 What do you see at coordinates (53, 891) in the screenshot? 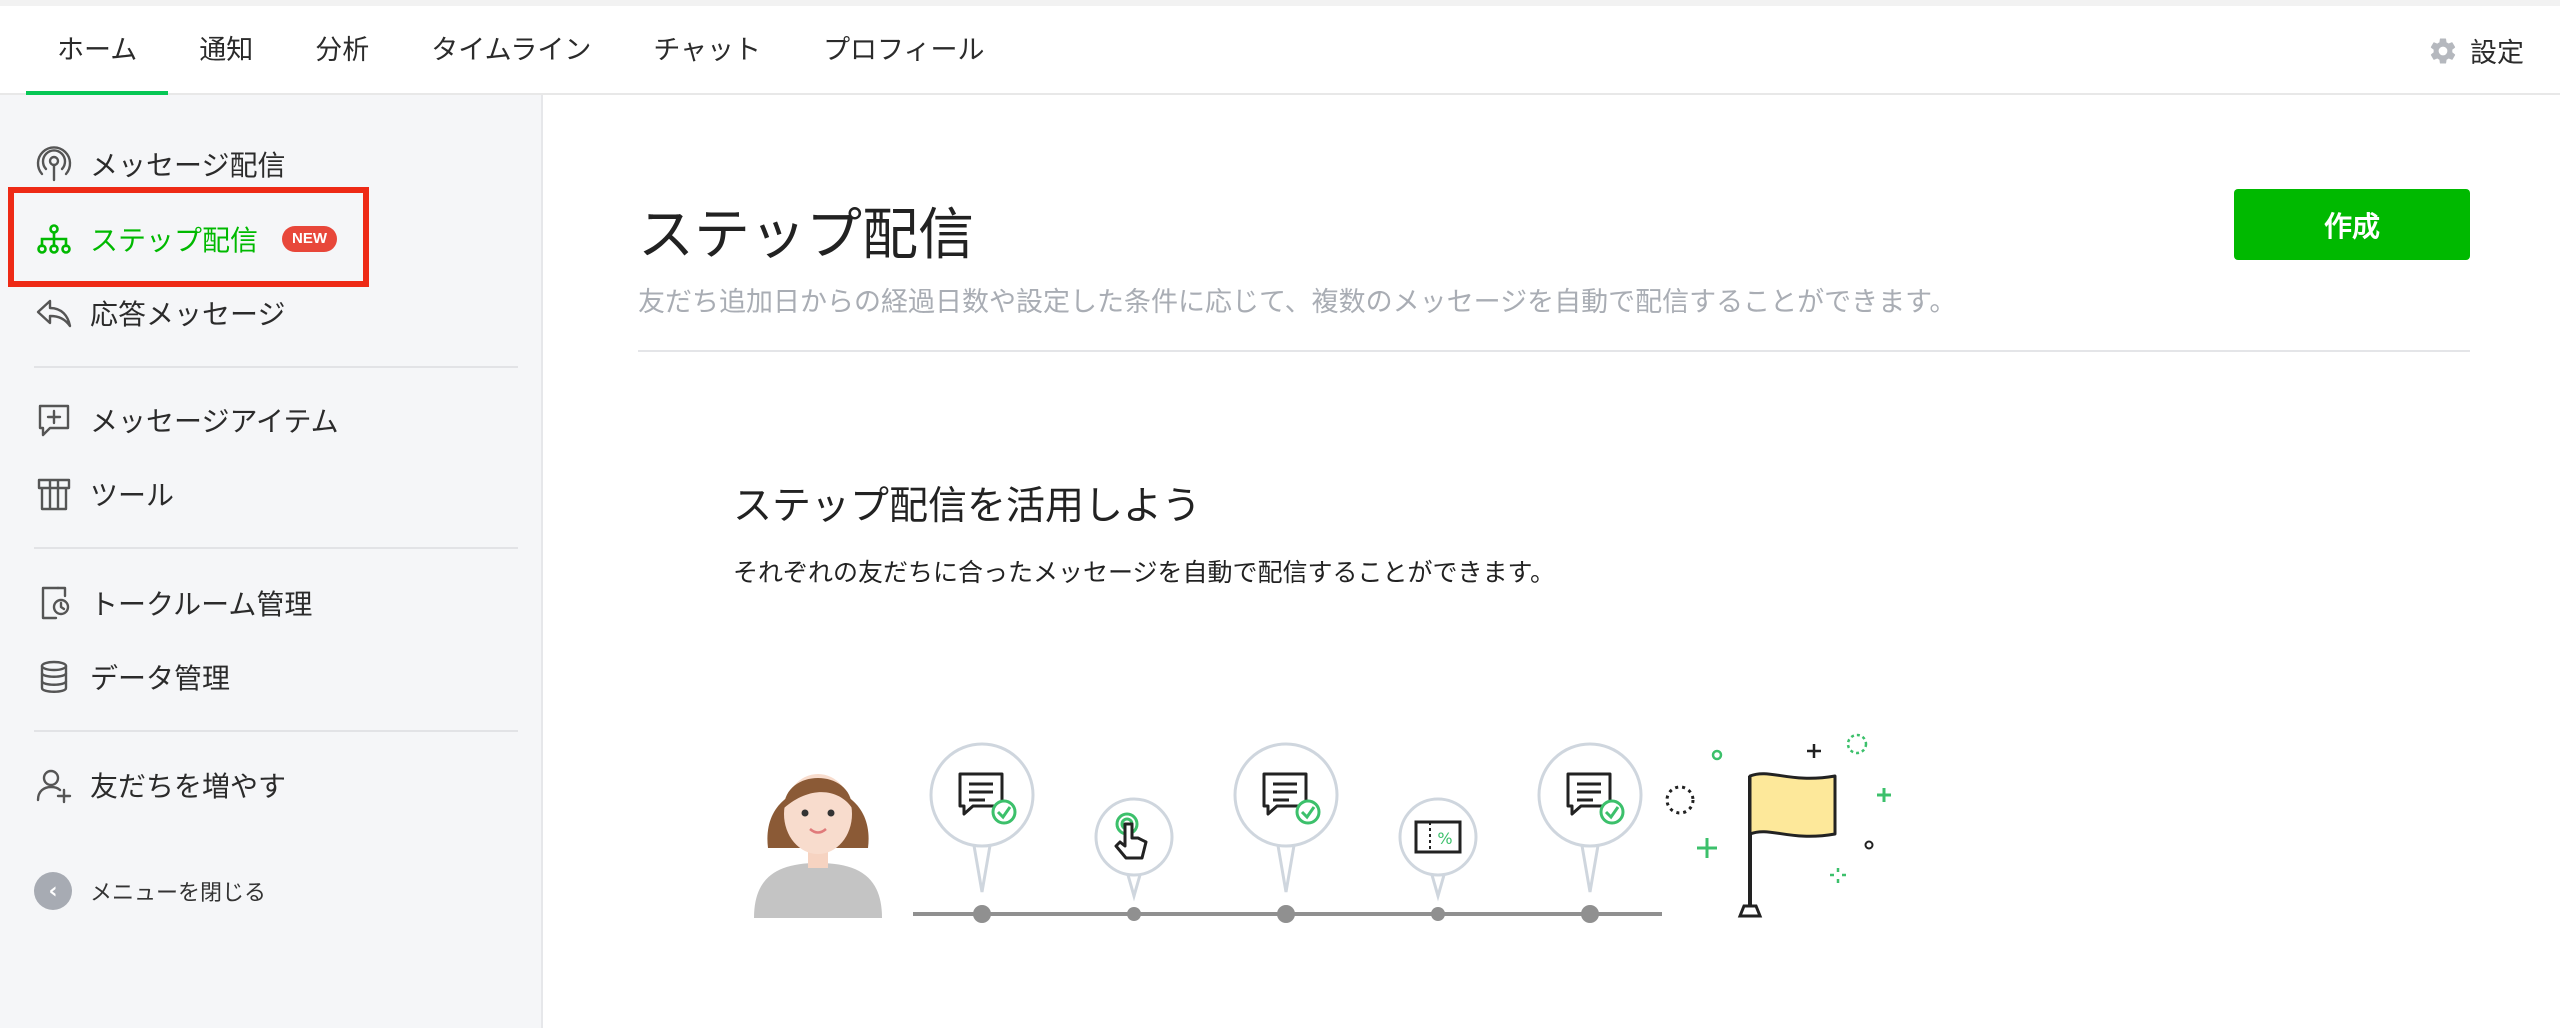
I see `chevron-left-icon: ‹` at bounding box center [53, 891].